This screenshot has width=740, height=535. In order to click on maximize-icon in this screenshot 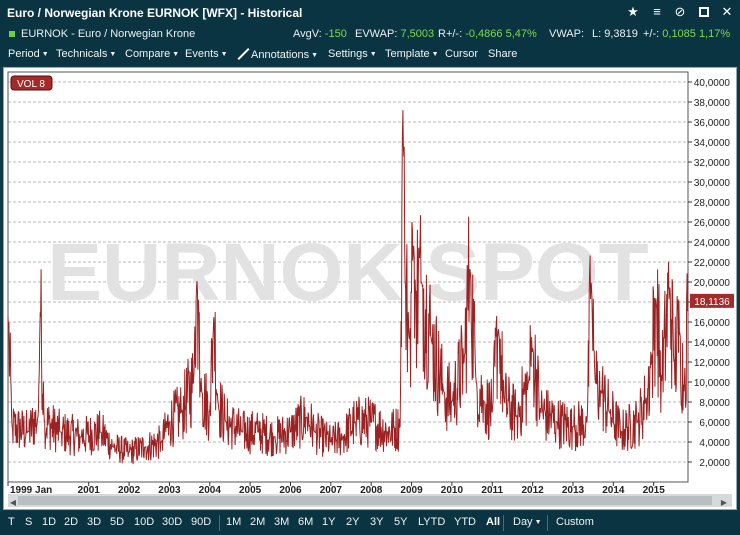, I will do `click(704, 12)`.